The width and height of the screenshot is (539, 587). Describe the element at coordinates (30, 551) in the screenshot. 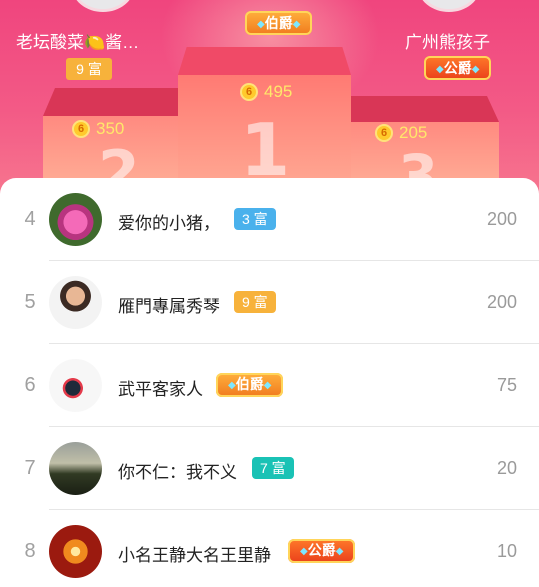

I see `rank-number: 8` at that location.